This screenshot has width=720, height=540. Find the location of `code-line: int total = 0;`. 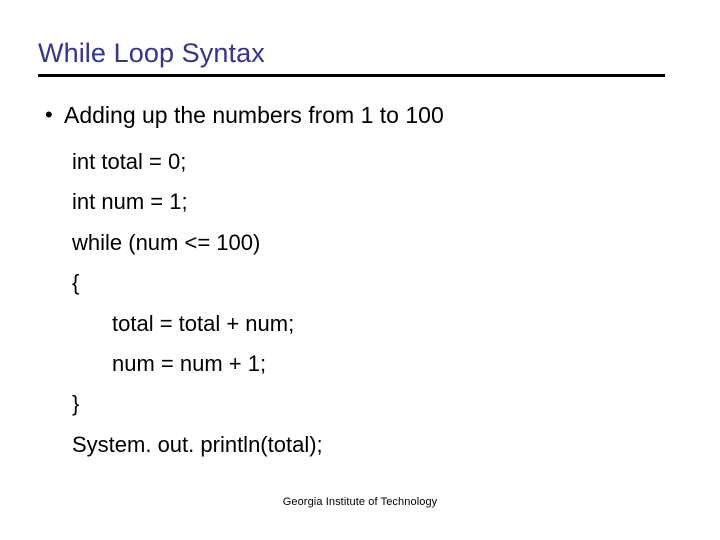

code-line: int total = 0; is located at coordinates (129, 161).